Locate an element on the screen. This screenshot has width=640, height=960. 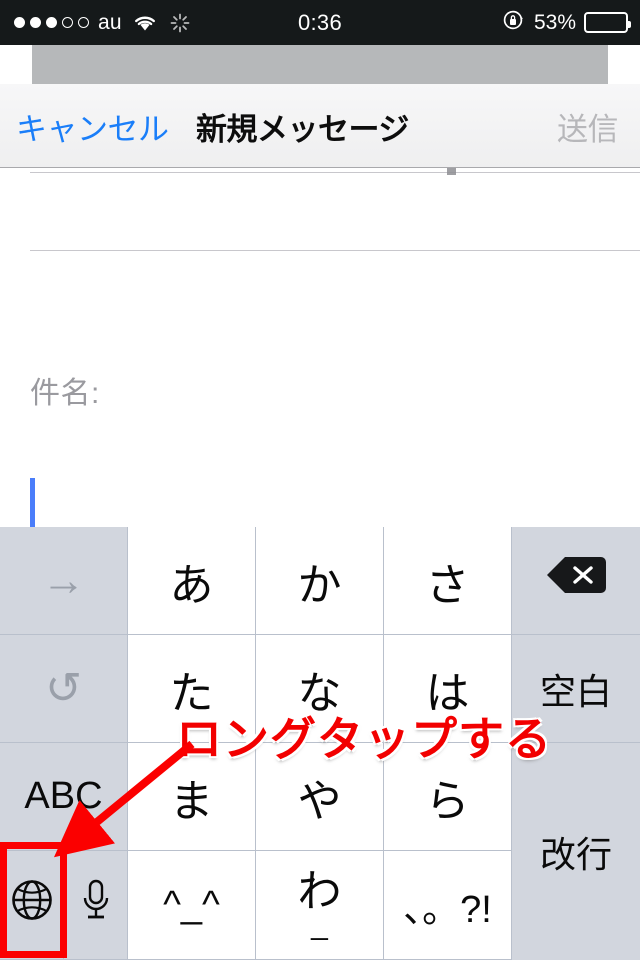
subject-field-separator is located at coordinates (335, 250).